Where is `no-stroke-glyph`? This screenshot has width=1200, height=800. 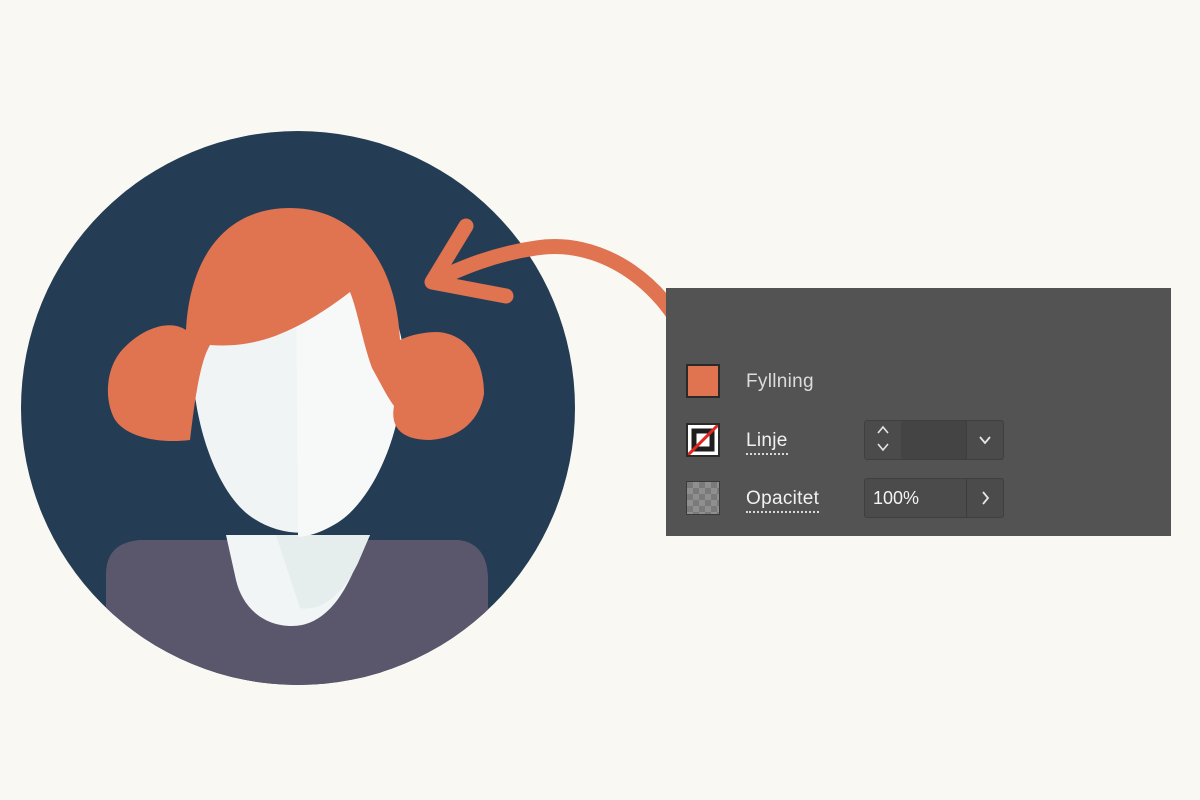
no-stroke-glyph is located at coordinates (703, 440).